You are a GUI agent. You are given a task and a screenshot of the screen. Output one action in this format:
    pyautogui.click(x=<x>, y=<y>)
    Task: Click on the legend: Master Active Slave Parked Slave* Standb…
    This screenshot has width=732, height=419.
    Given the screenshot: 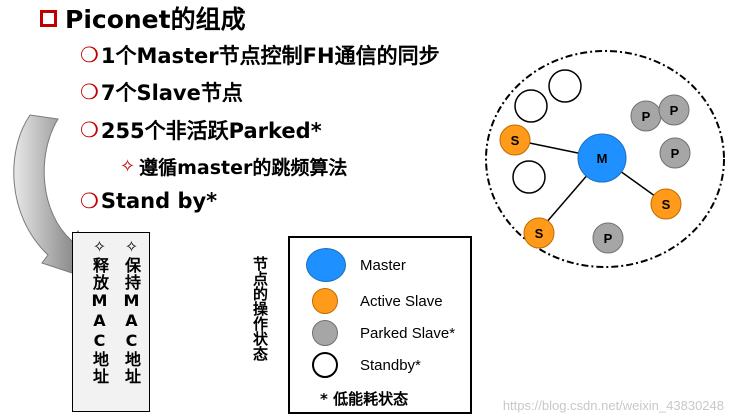 What is the action you would take?
    pyautogui.click(x=380, y=325)
    